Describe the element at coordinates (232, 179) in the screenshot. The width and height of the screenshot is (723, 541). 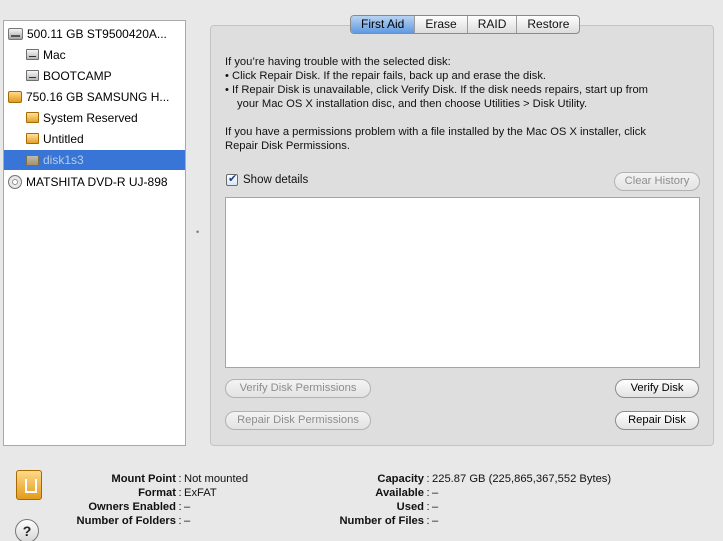
I see `show-details-checkbox` at that location.